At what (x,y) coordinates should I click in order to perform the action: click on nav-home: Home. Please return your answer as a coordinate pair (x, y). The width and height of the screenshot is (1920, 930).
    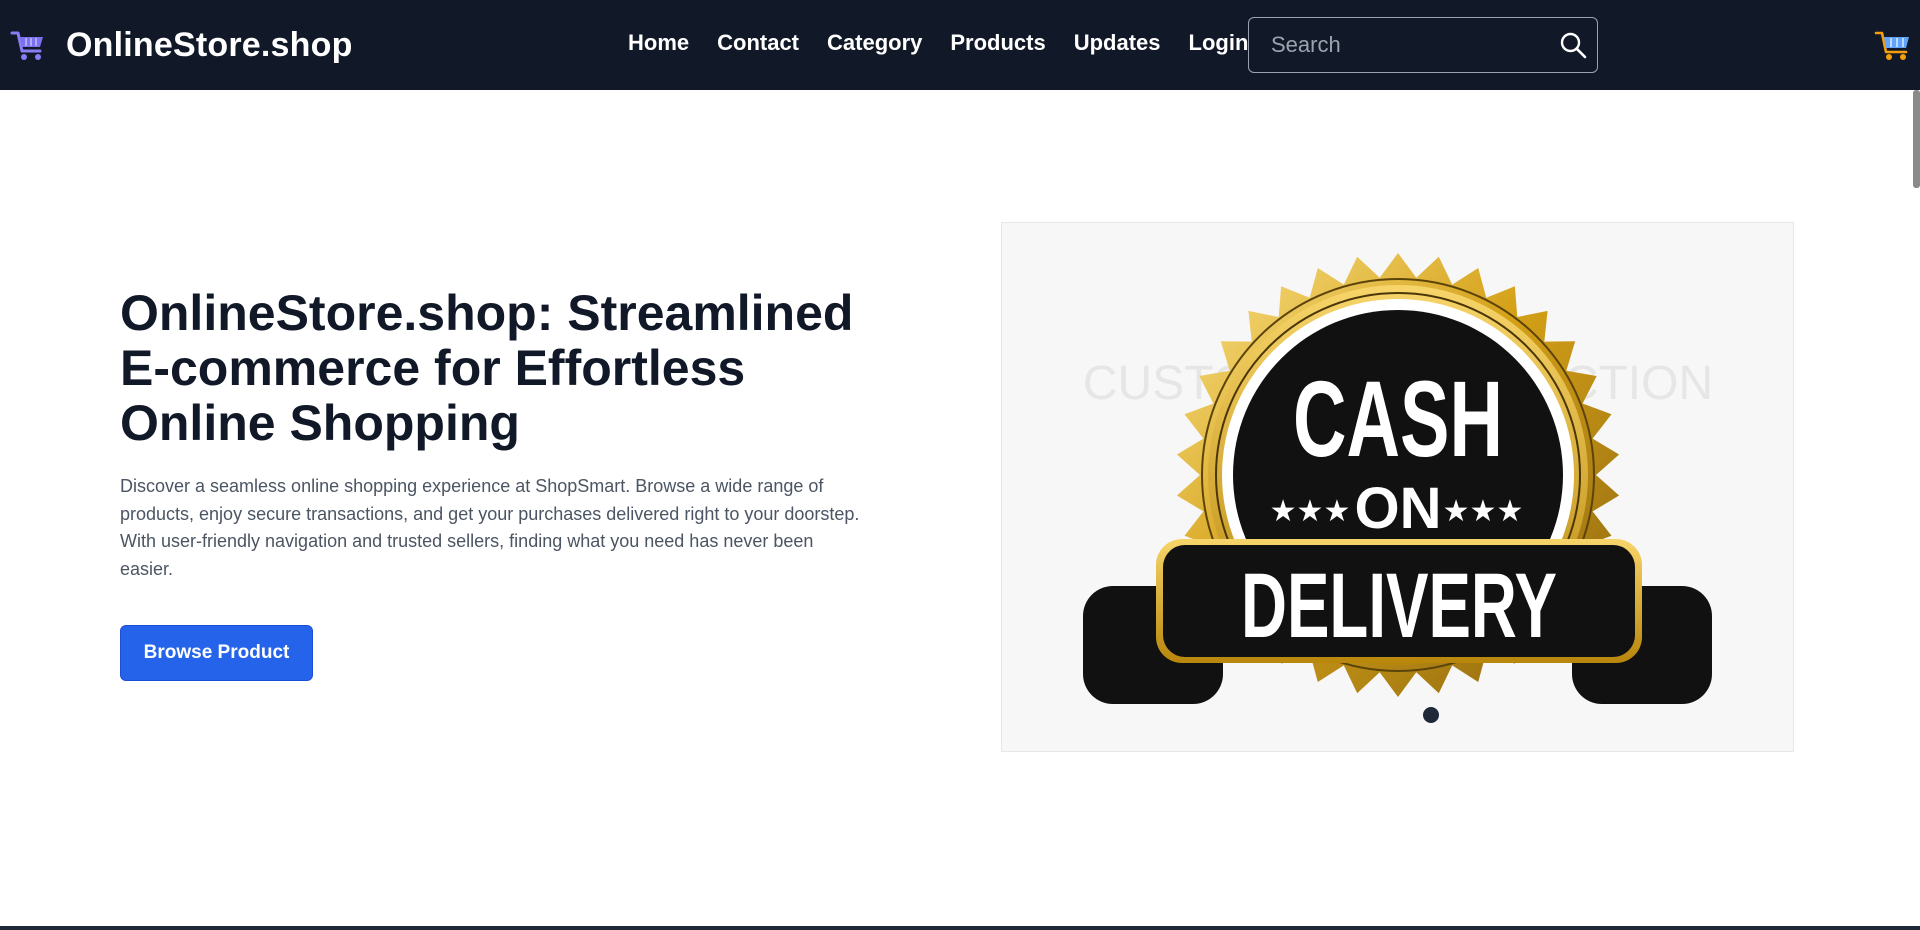
    Looking at the image, I should click on (658, 43).